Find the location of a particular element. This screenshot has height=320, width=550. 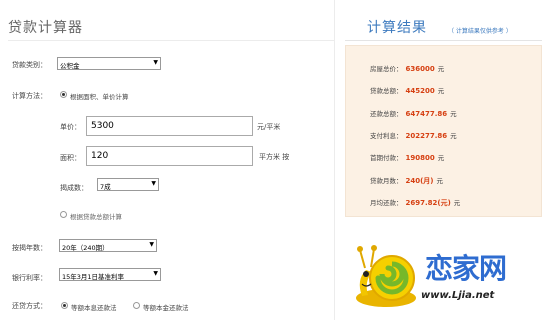

result-label: 贷款总额： is located at coordinates (386, 91).